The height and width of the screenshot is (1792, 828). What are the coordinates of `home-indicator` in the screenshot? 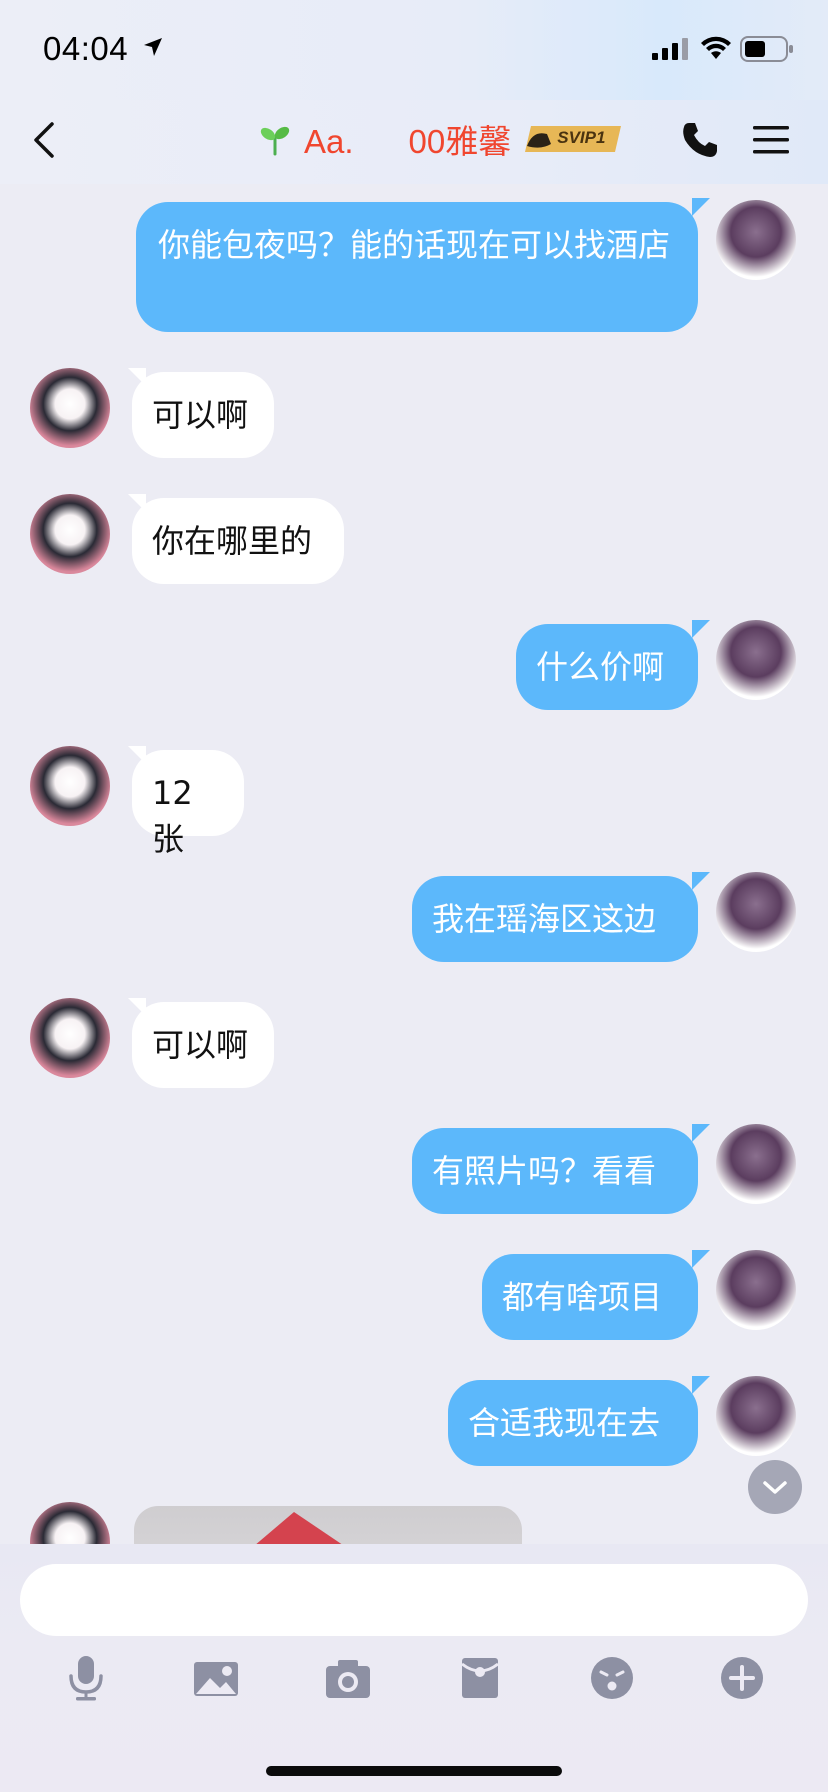 It's located at (414, 1771).